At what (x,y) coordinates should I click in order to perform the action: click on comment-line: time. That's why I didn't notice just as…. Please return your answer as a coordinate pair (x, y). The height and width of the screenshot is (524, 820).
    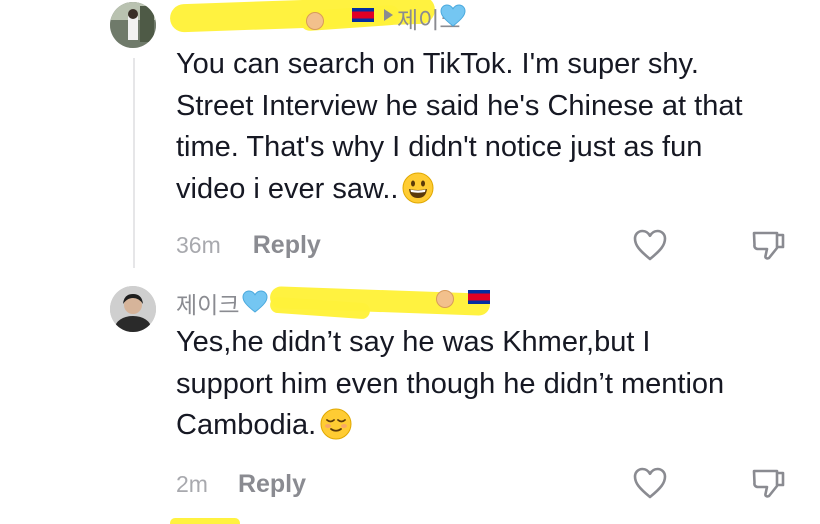
    Looking at the image, I should click on (439, 147).